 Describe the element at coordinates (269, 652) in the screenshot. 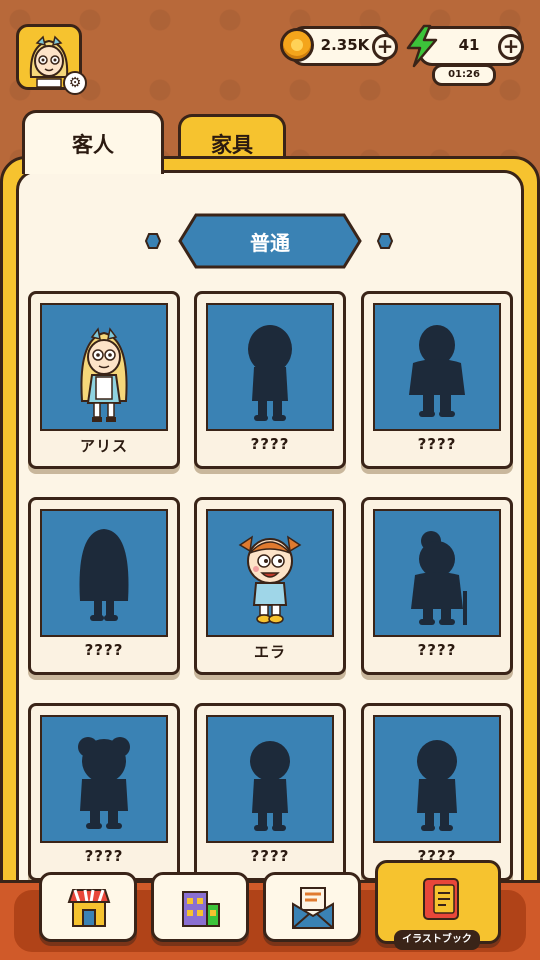

I see `card-label: エラ` at that location.